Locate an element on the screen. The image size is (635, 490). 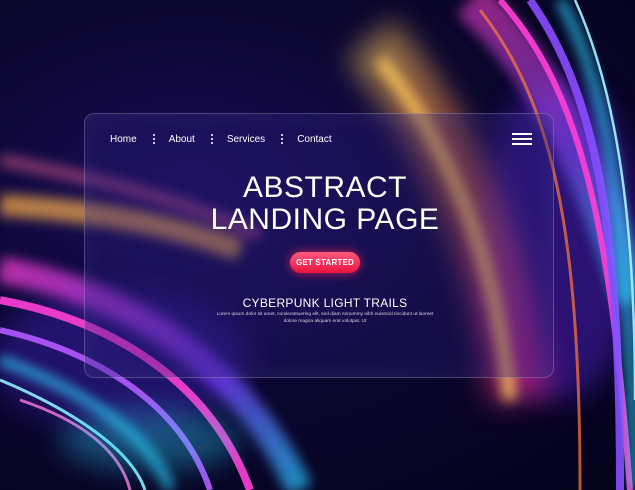
nav-item-home: Home is located at coordinates (123, 139).